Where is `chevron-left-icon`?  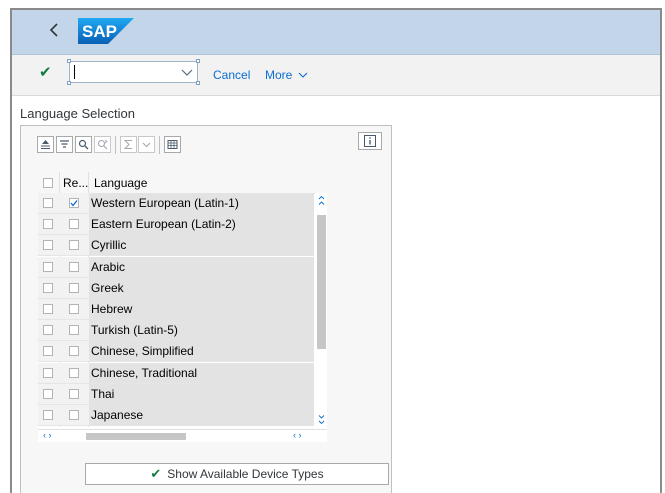
chevron-left-icon is located at coordinates (53, 30).